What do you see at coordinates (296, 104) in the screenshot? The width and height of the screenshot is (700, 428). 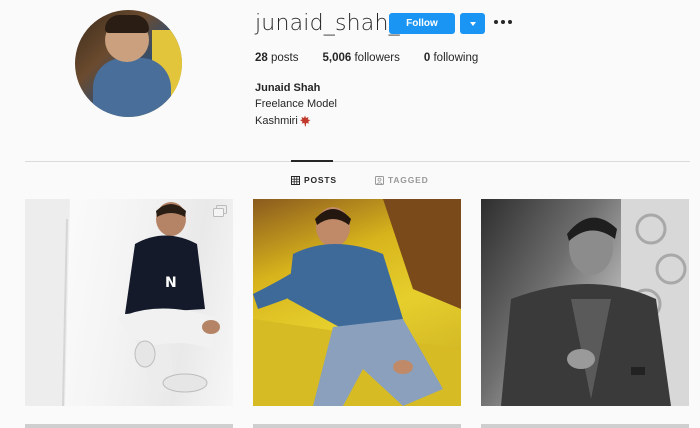 I see `bio-line-1: Freelance Model` at bounding box center [296, 104].